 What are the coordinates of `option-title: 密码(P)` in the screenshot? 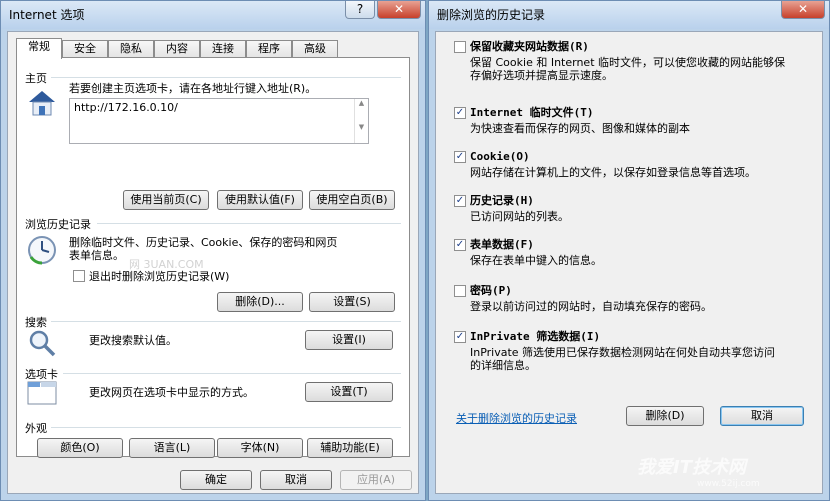 It's located at (491, 290).